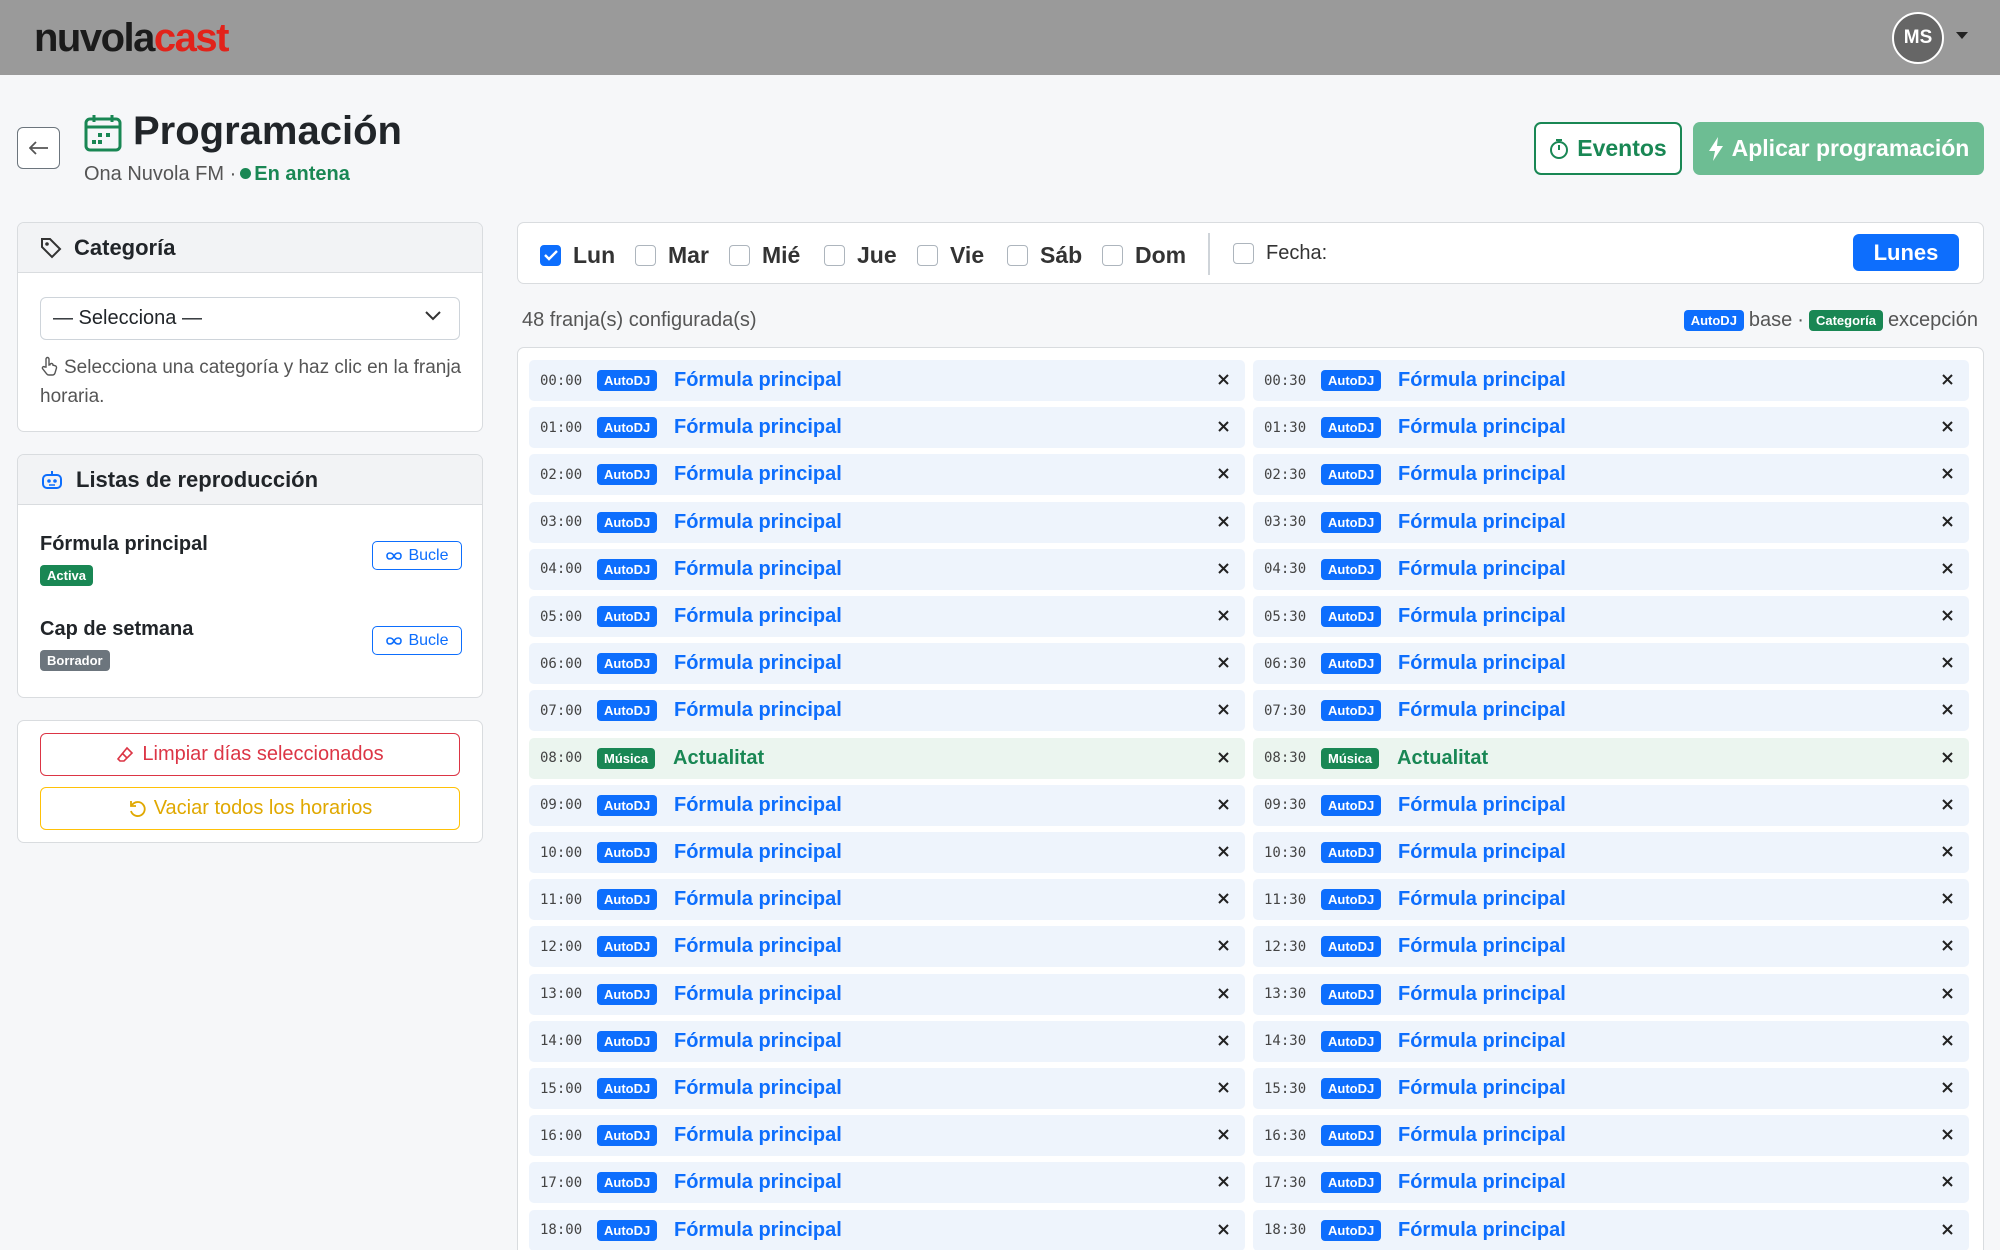  Describe the element at coordinates (1280, 253) in the screenshot. I see `date-filter-checkbox: Fecha:` at that location.